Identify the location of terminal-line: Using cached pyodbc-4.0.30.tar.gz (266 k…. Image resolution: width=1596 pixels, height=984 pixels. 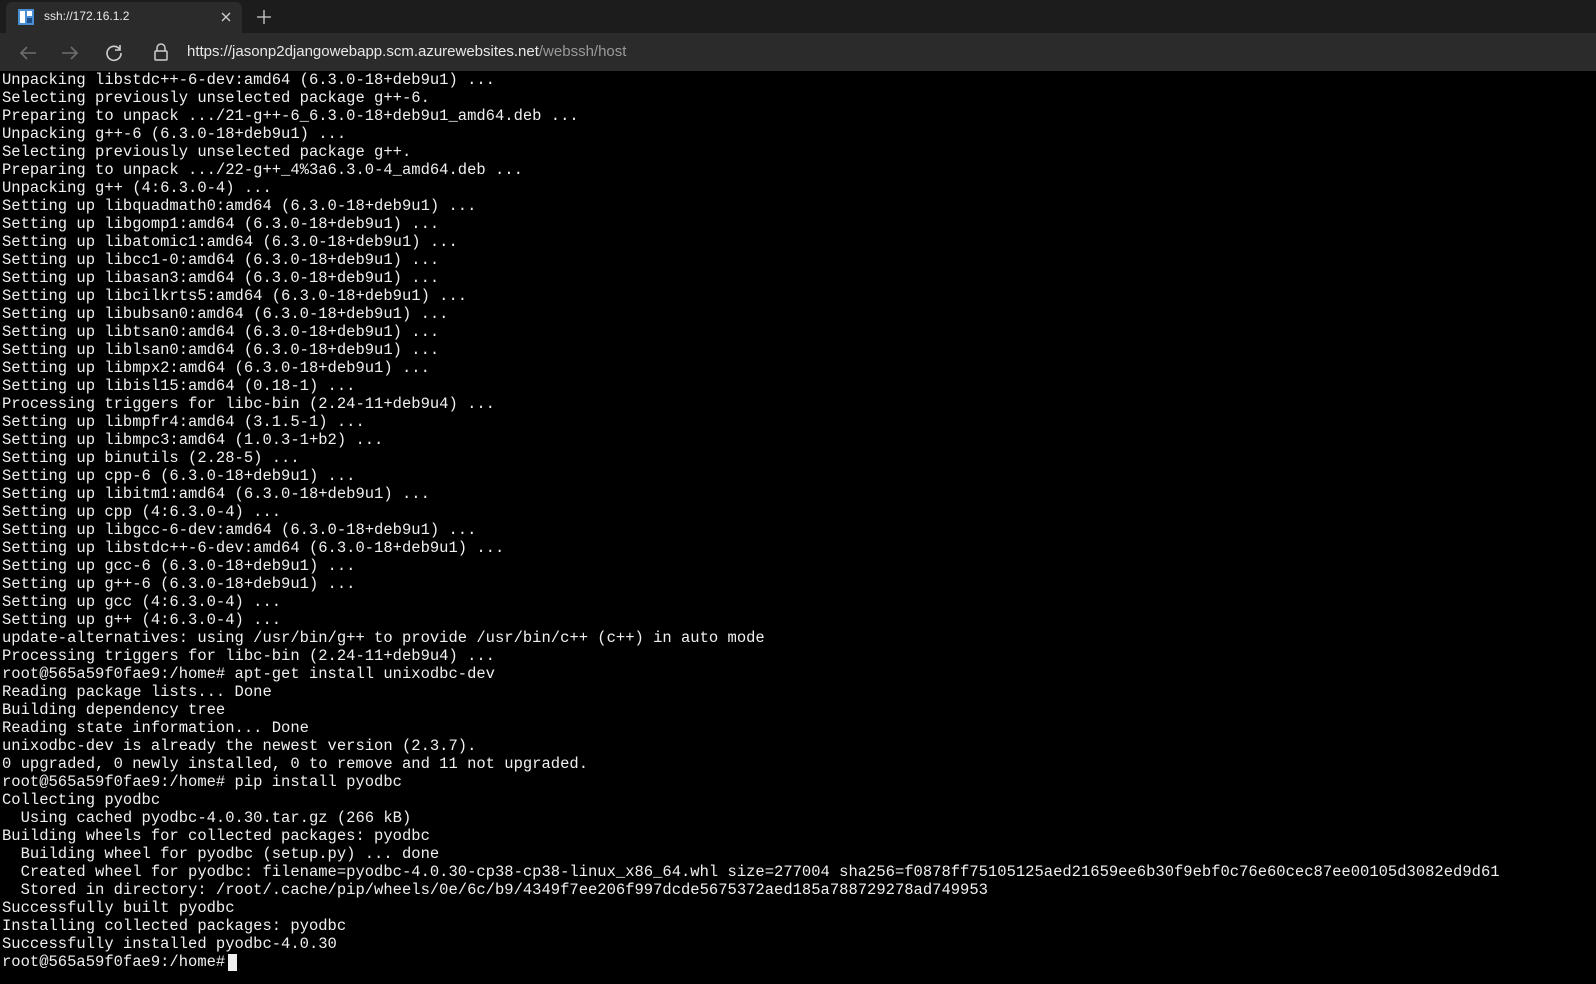
(207, 818).